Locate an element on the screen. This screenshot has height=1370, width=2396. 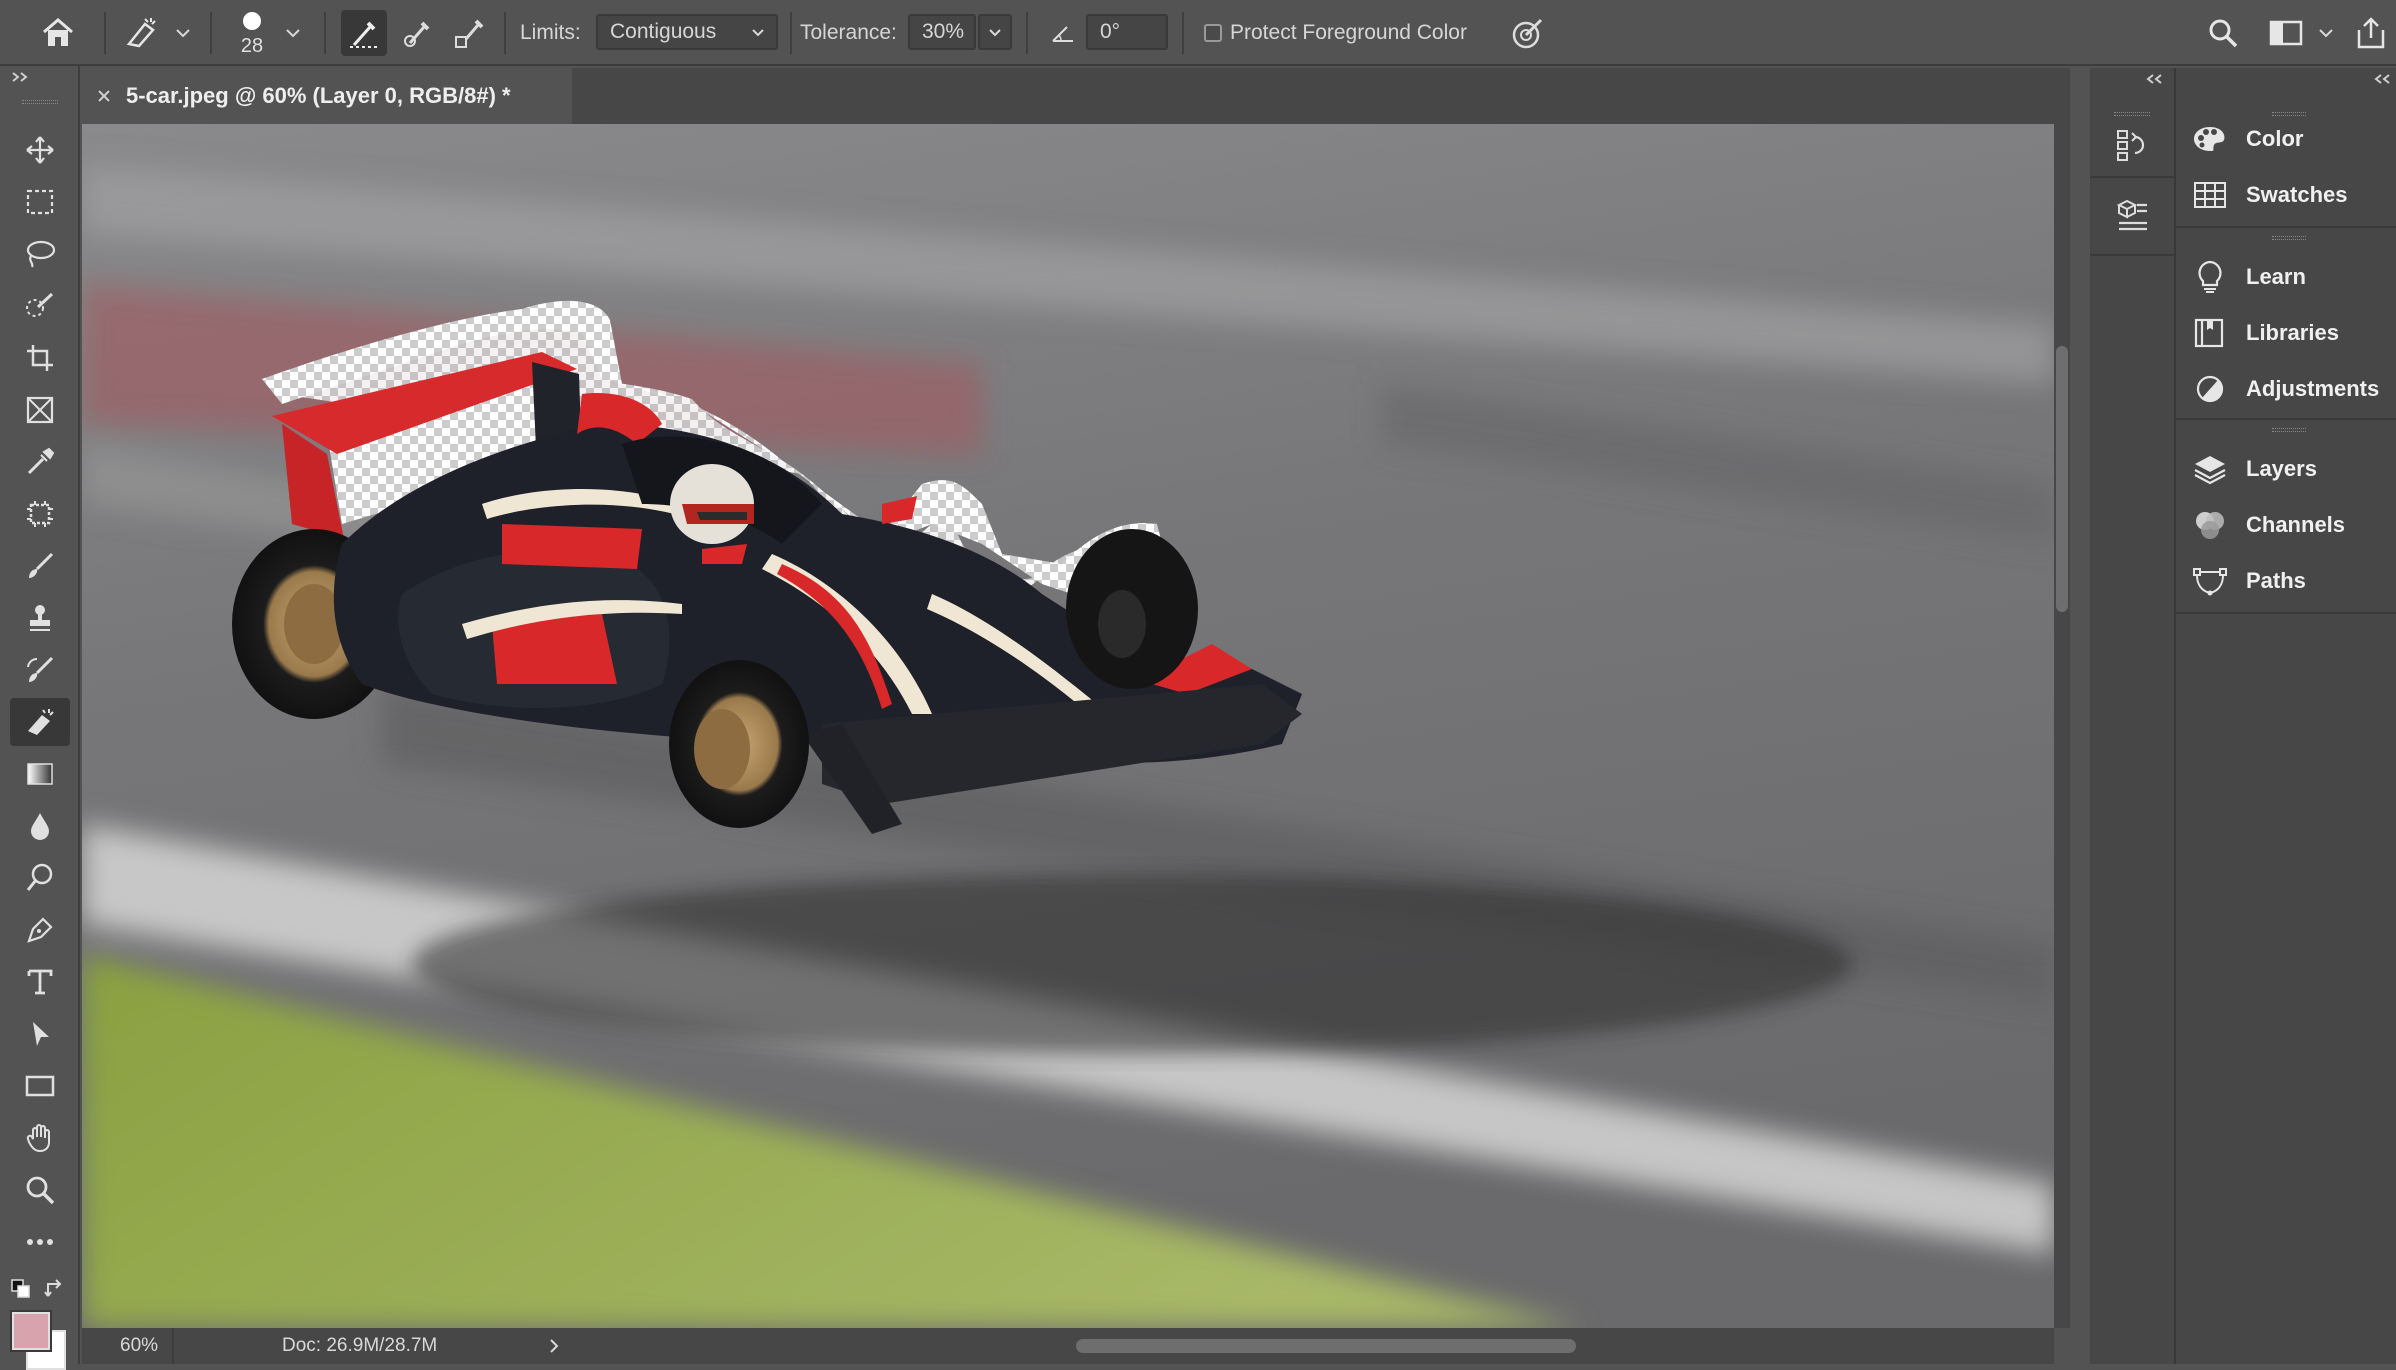
swap-colors-icon is located at coordinates (55, 1289).